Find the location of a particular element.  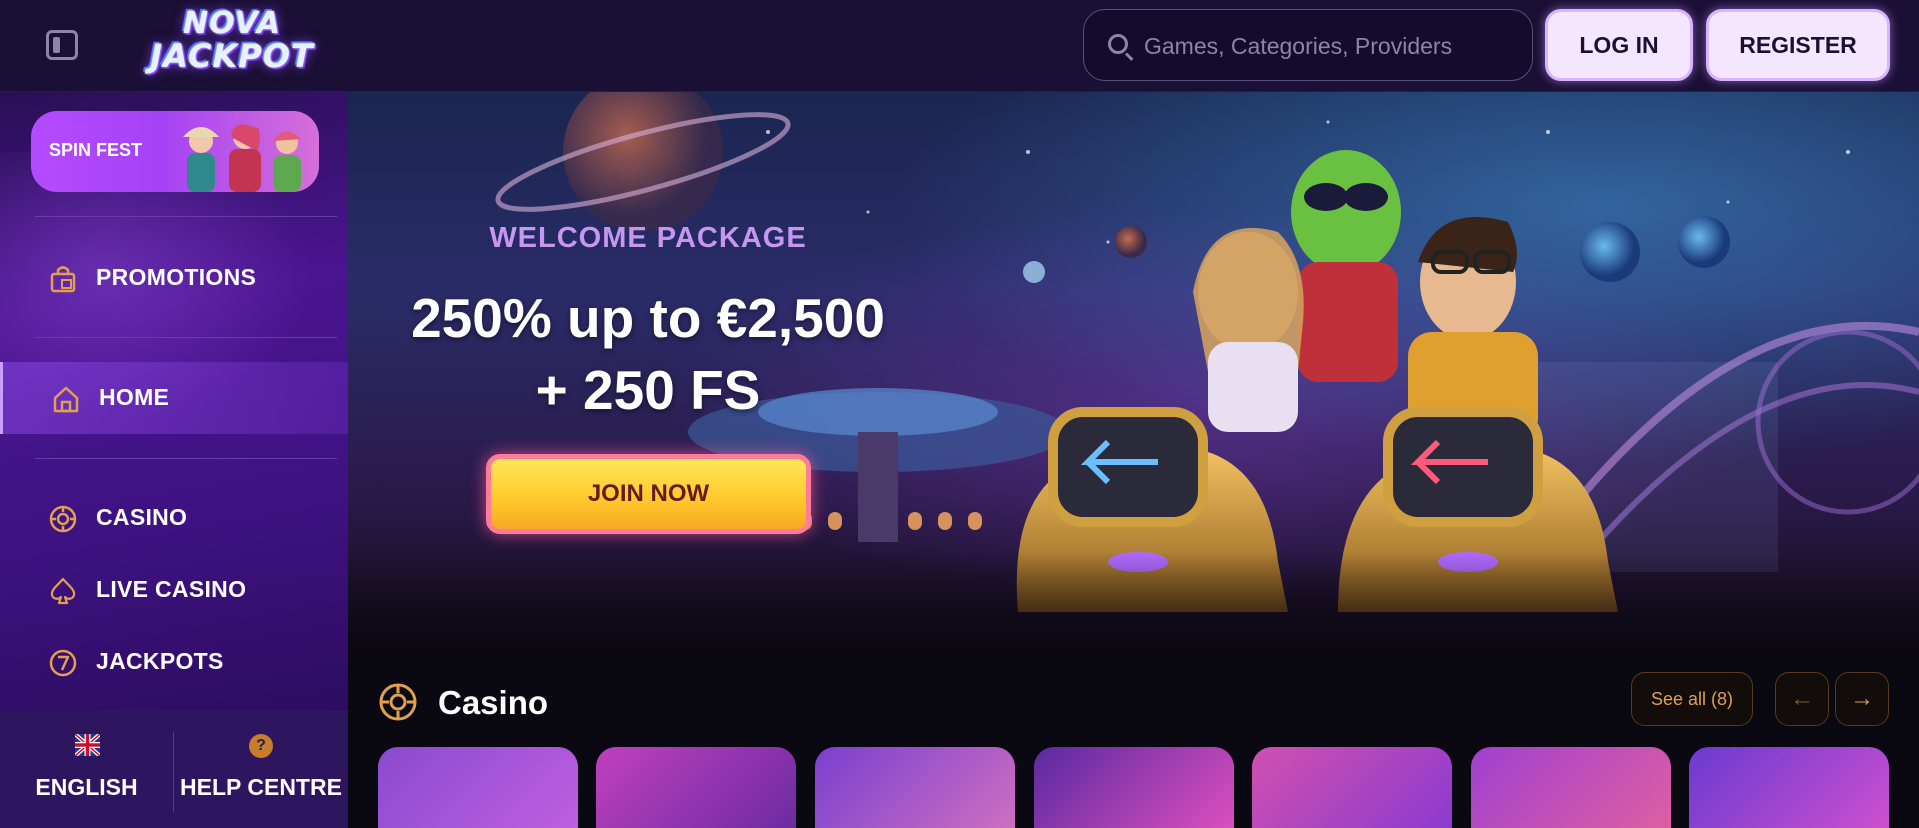

spin-fest-characters-illustration is located at coordinates (242, 158).